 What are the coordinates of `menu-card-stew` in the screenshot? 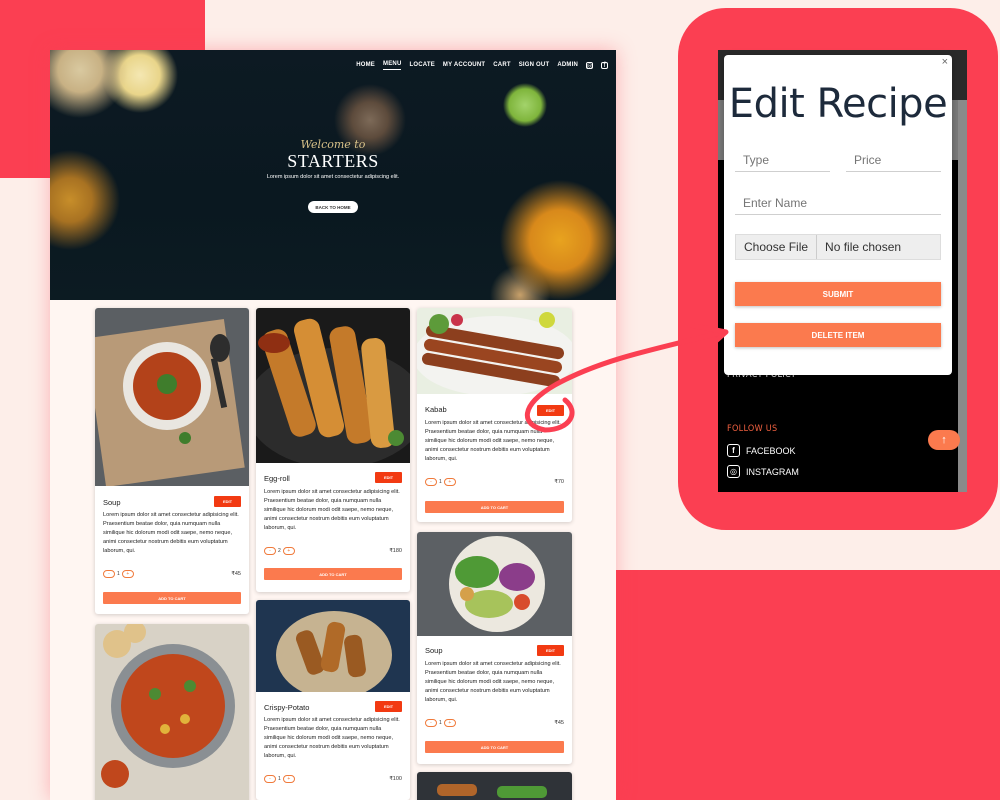 It's located at (172, 712).